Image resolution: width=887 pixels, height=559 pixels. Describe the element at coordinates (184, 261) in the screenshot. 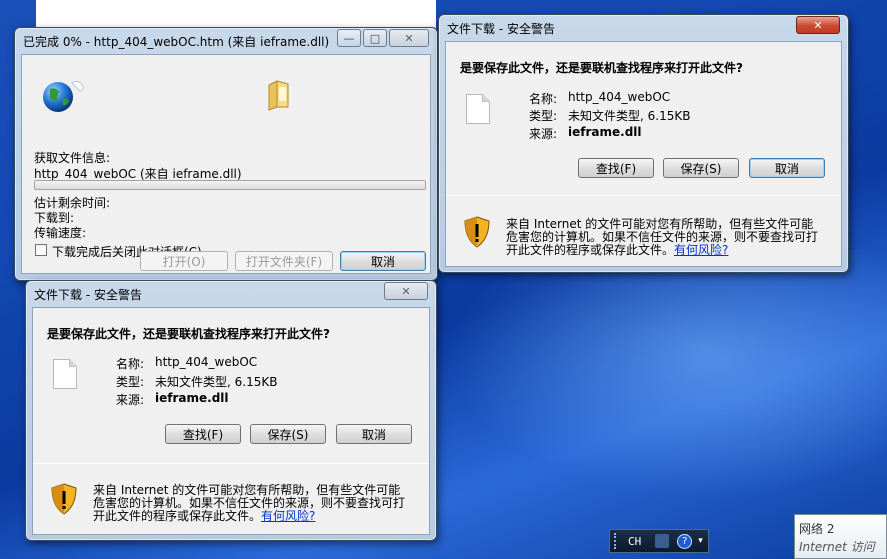

I see `open-button: 打开(O)` at that location.